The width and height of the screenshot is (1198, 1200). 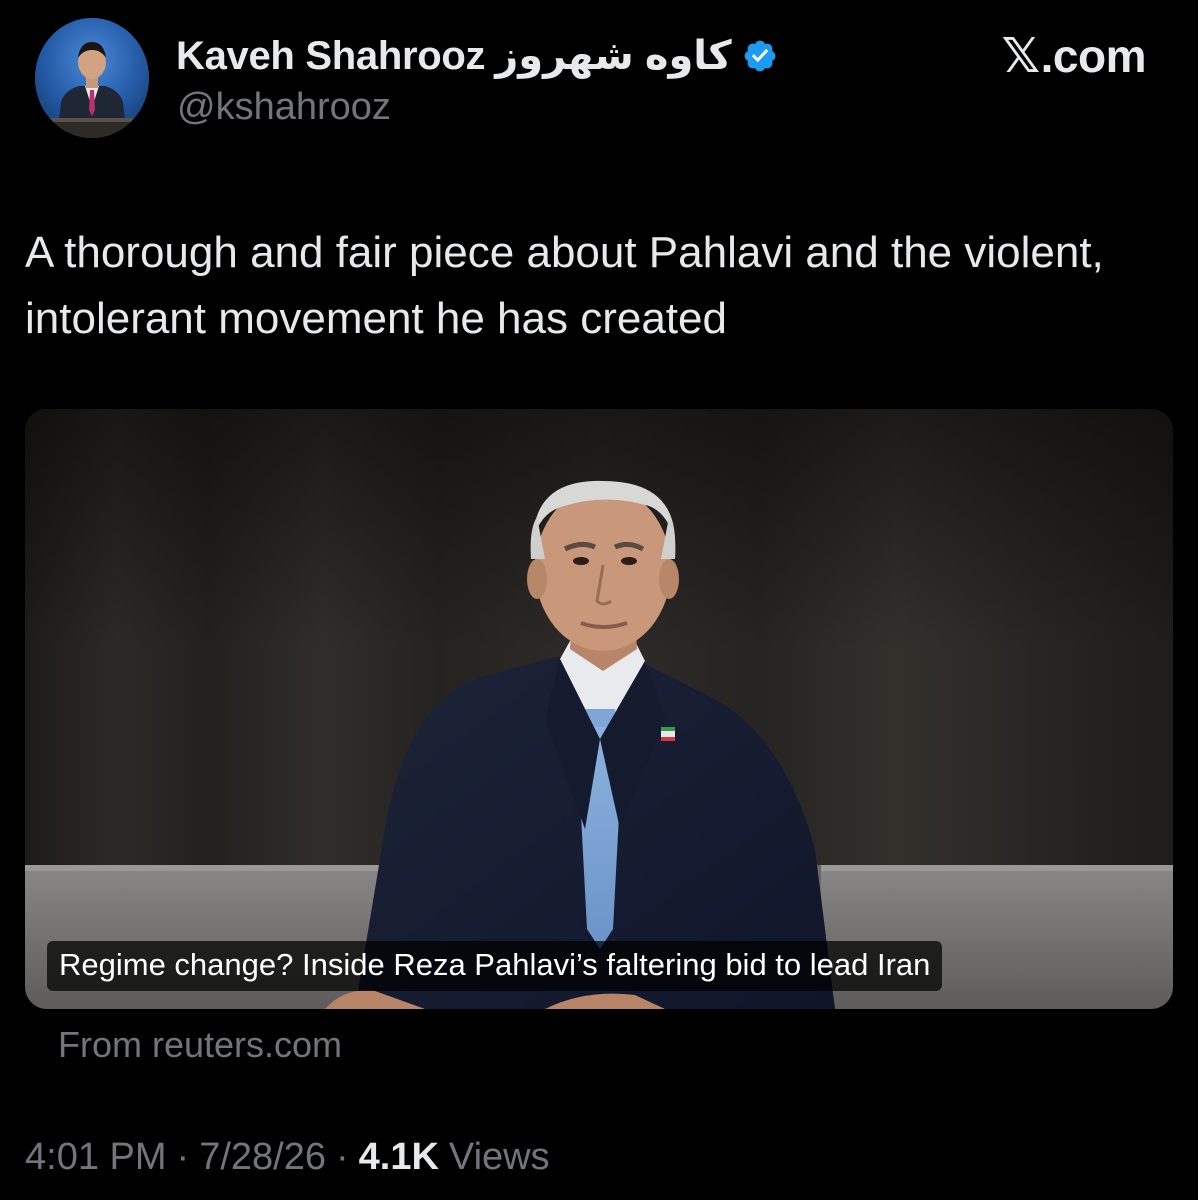 I want to click on author-display-name-persian: کاوه شهروز, so click(x=613, y=56).